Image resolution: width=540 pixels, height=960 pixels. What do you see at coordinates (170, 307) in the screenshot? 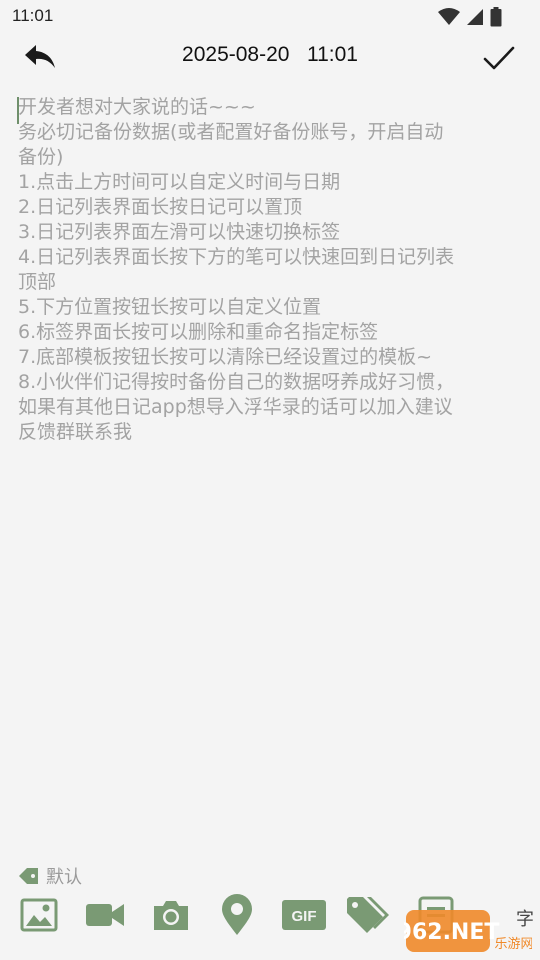
I see `editor-line: 5.下方位置按钮长按可以自定义位置` at bounding box center [170, 307].